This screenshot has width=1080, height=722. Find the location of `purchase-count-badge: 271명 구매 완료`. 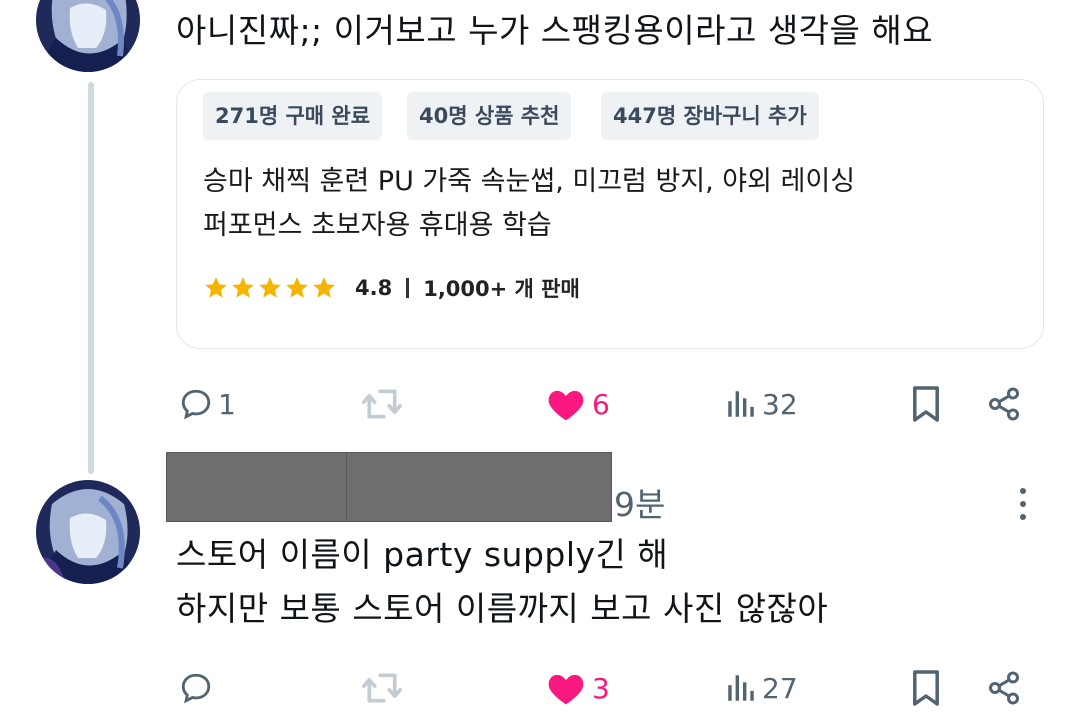

purchase-count-badge: 271명 구매 완료 is located at coordinates (293, 116).